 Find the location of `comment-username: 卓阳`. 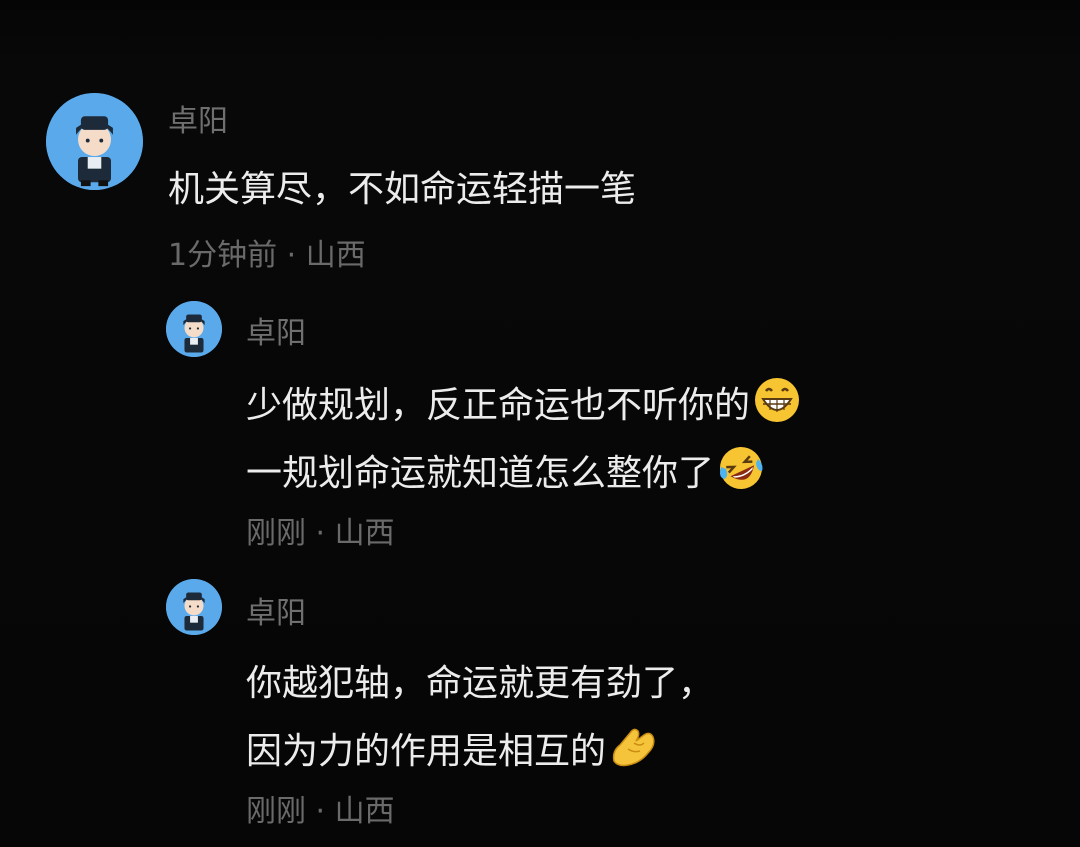

comment-username: 卓阳 is located at coordinates (198, 118).